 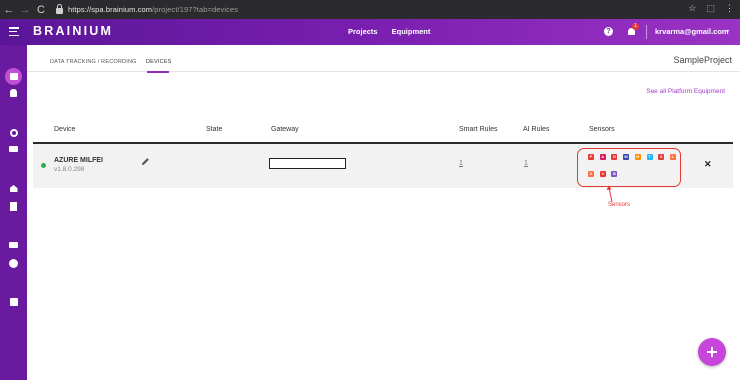 What do you see at coordinates (41, 10) in the screenshot?
I see `reload-icon: C` at bounding box center [41, 10].